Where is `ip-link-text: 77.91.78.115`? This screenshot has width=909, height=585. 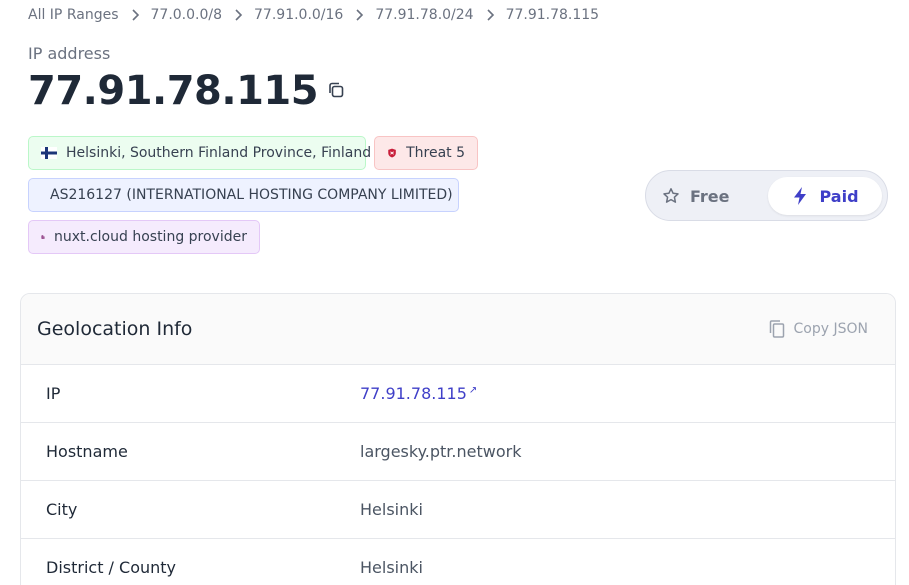 ip-link-text: 77.91.78.115 is located at coordinates (413, 393).